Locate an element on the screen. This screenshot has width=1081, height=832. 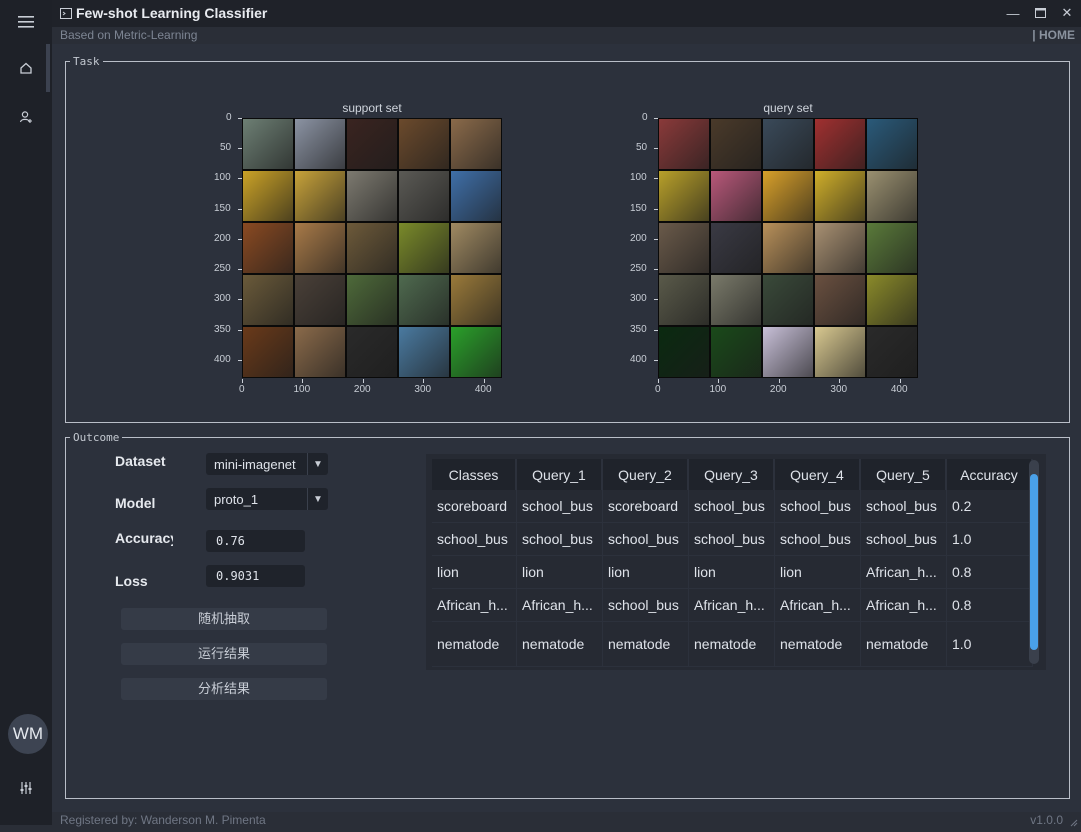
column-header: Query_2 is located at coordinates (646, 474).